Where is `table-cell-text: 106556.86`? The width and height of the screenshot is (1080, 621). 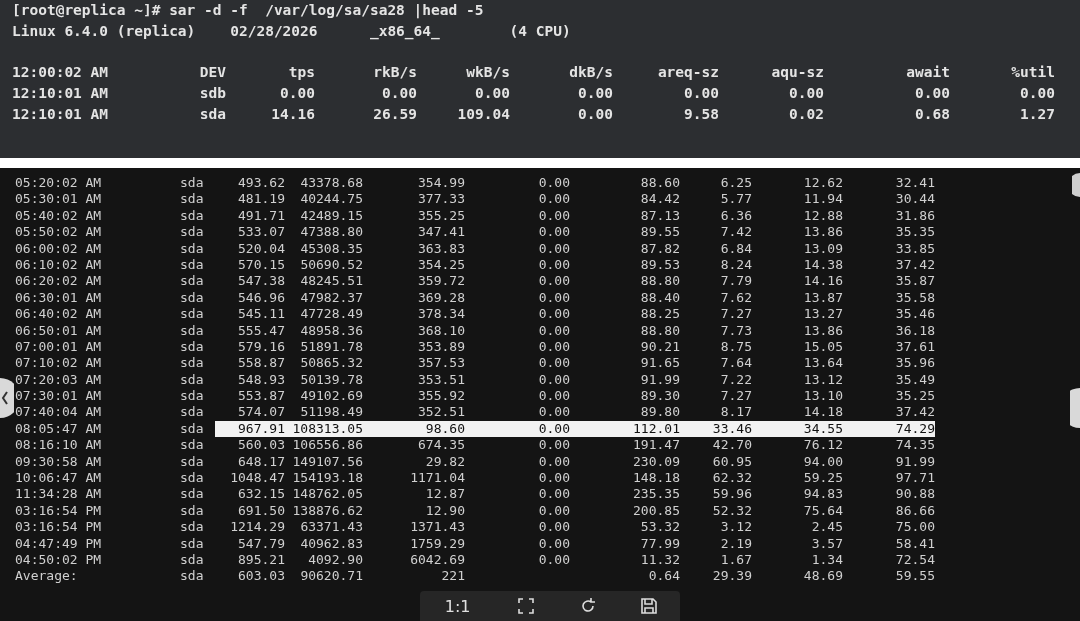
table-cell-text: 106556.86 is located at coordinates (327, 445).